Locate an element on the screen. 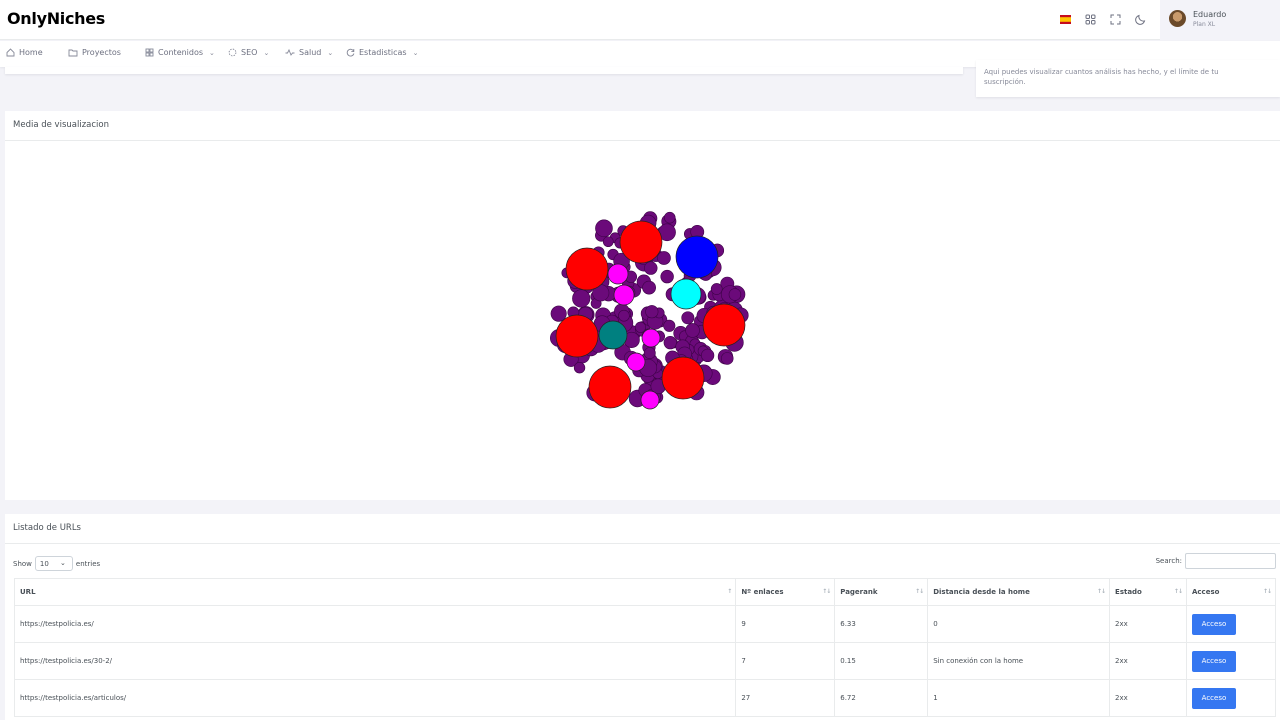 The height and width of the screenshot is (720, 1280). avatar is located at coordinates (1177, 18).